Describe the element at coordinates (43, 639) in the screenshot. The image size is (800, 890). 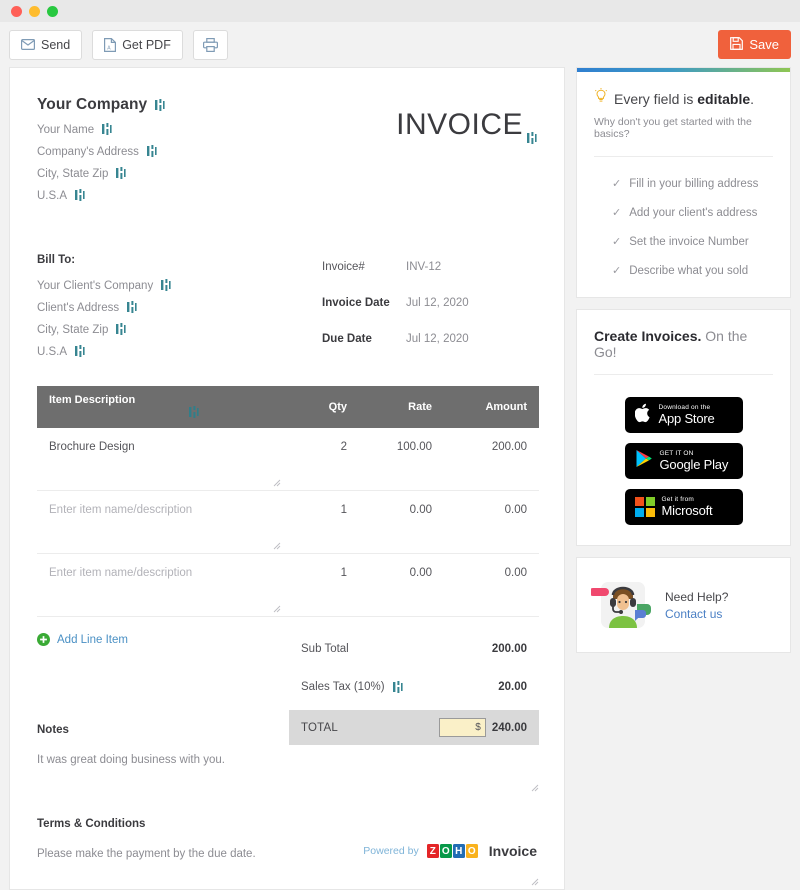
I see `plus-circle-icon` at that location.